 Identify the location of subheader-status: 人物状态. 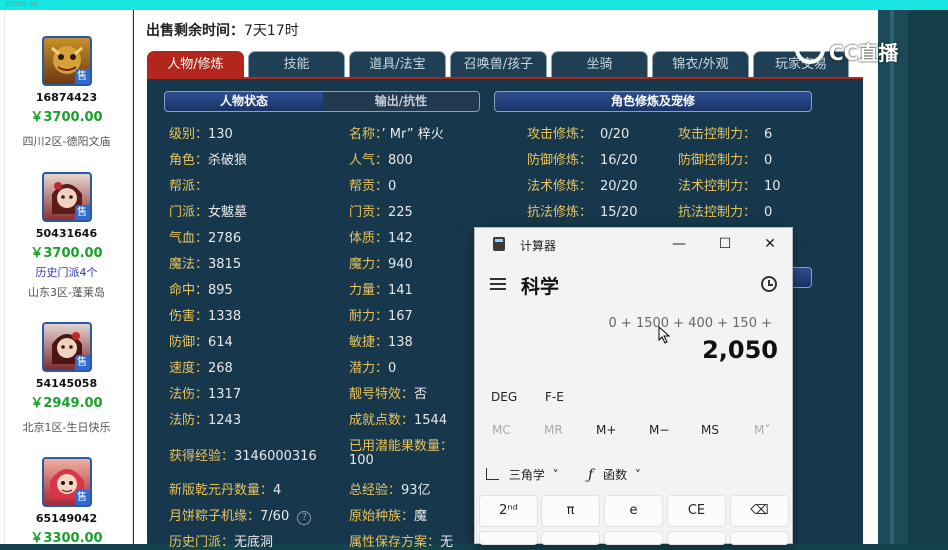
(244, 101).